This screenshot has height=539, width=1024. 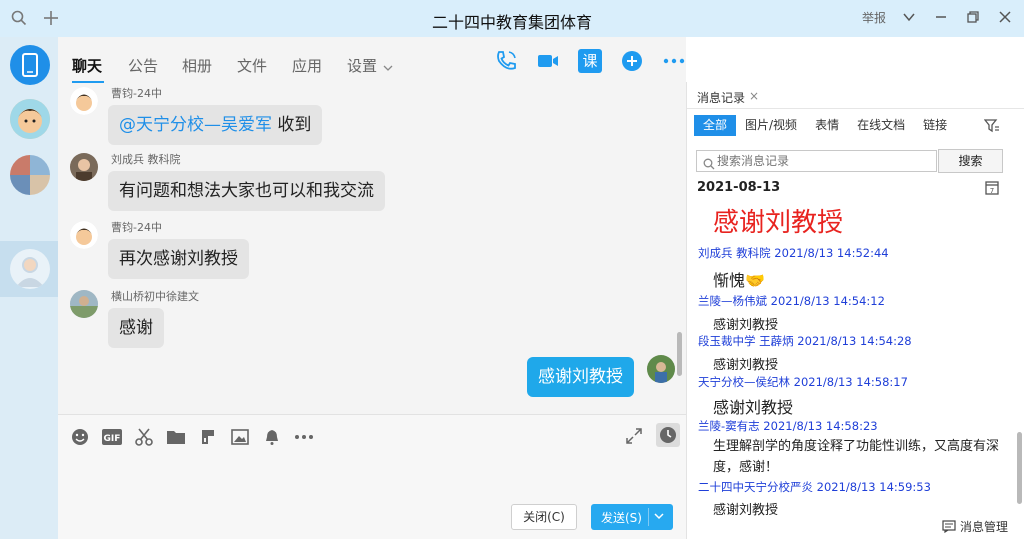 I want to click on history-record: 生理解剖学的角度诠释了功能性训练，又高度有深度，感谢！, so click(x=856, y=457).